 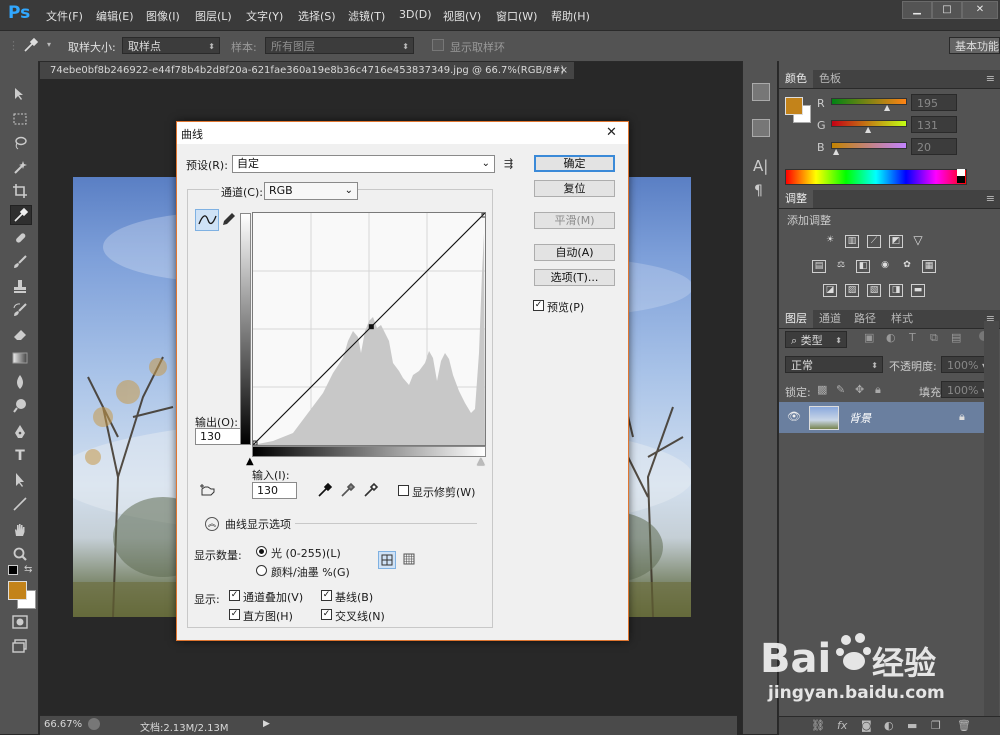 What do you see at coordinates (902, 319) in the screenshot?
I see `tab-styles: 样式` at bounding box center [902, 319].